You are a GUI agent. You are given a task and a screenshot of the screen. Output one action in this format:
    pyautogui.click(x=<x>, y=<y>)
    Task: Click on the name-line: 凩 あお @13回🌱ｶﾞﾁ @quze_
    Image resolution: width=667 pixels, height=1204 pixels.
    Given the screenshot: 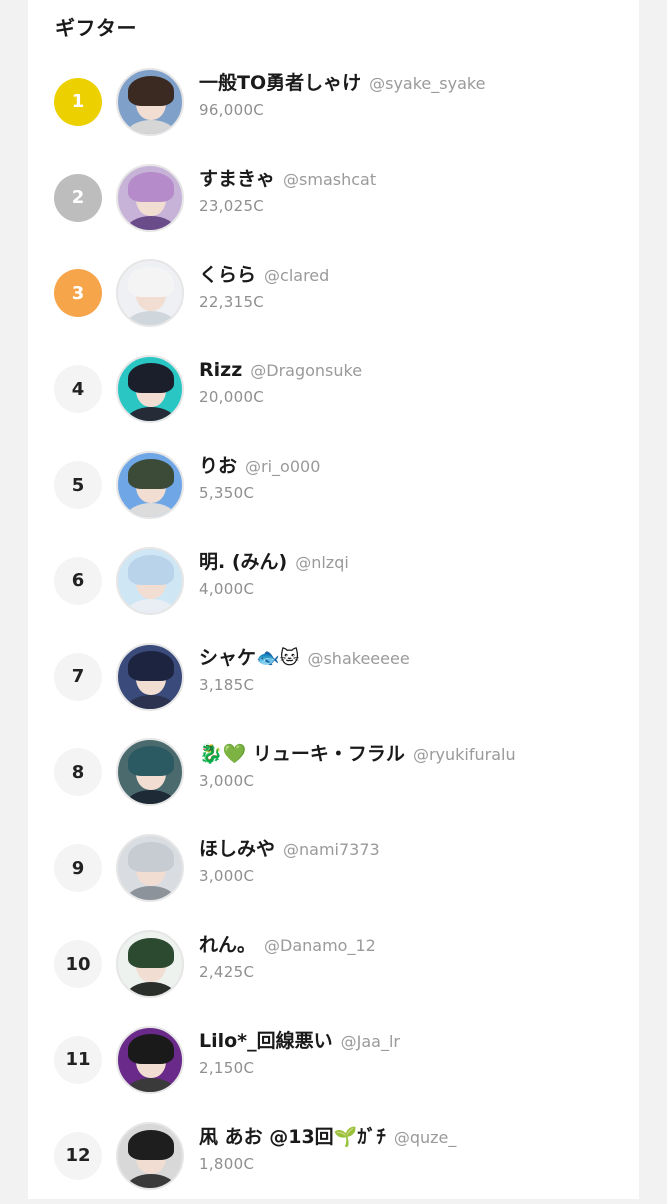 What is the action you would take?
    pyautogui.click(x=327, y=1137)
    